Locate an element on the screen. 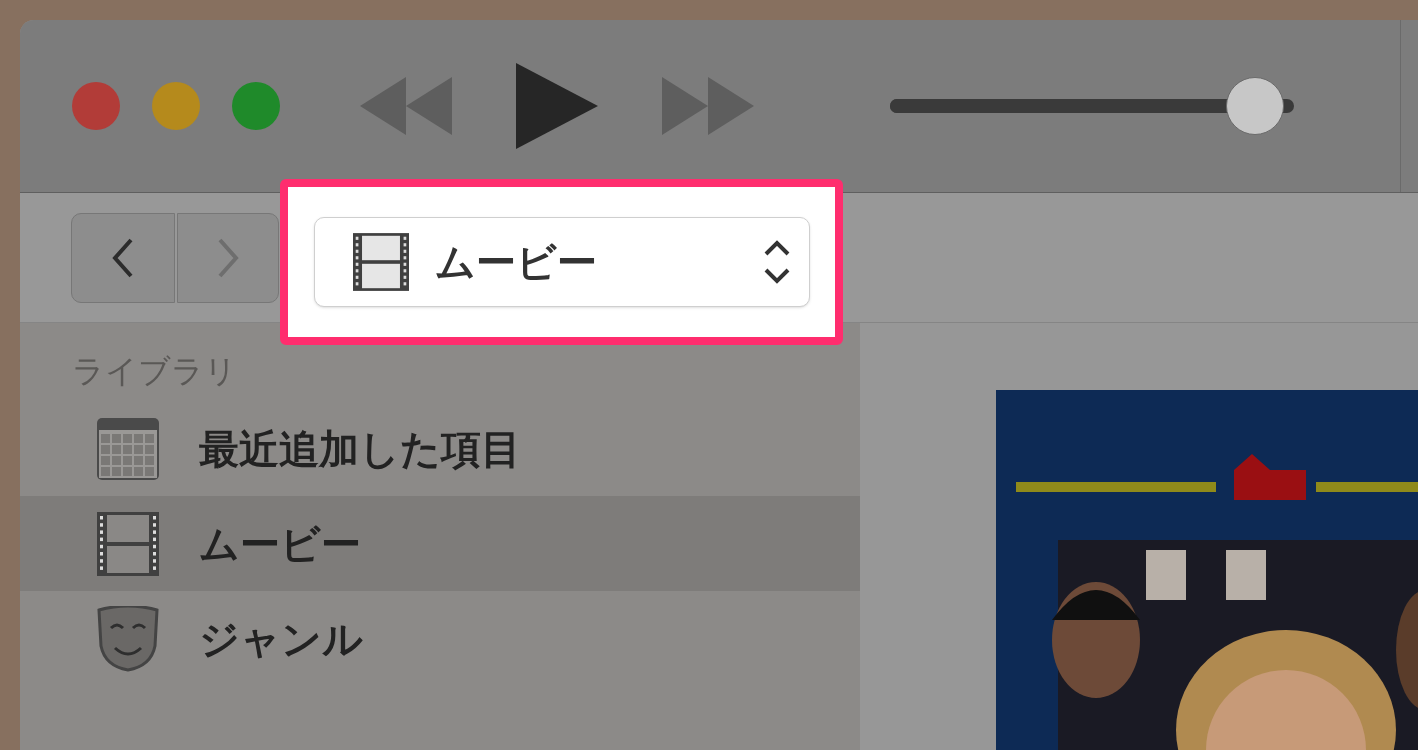 The height and width of the screenshot is (750, 1418). up-down-chevron-icon is located at coordinates (776, 262).